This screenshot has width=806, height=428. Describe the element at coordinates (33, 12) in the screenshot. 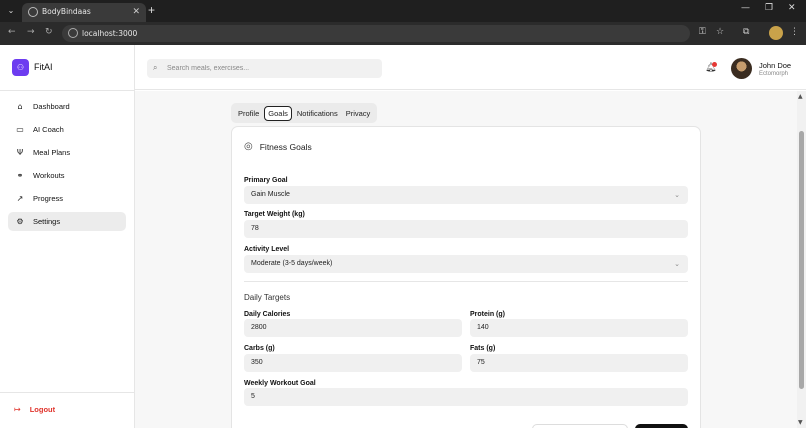

I see `favicon-icon` at that location.